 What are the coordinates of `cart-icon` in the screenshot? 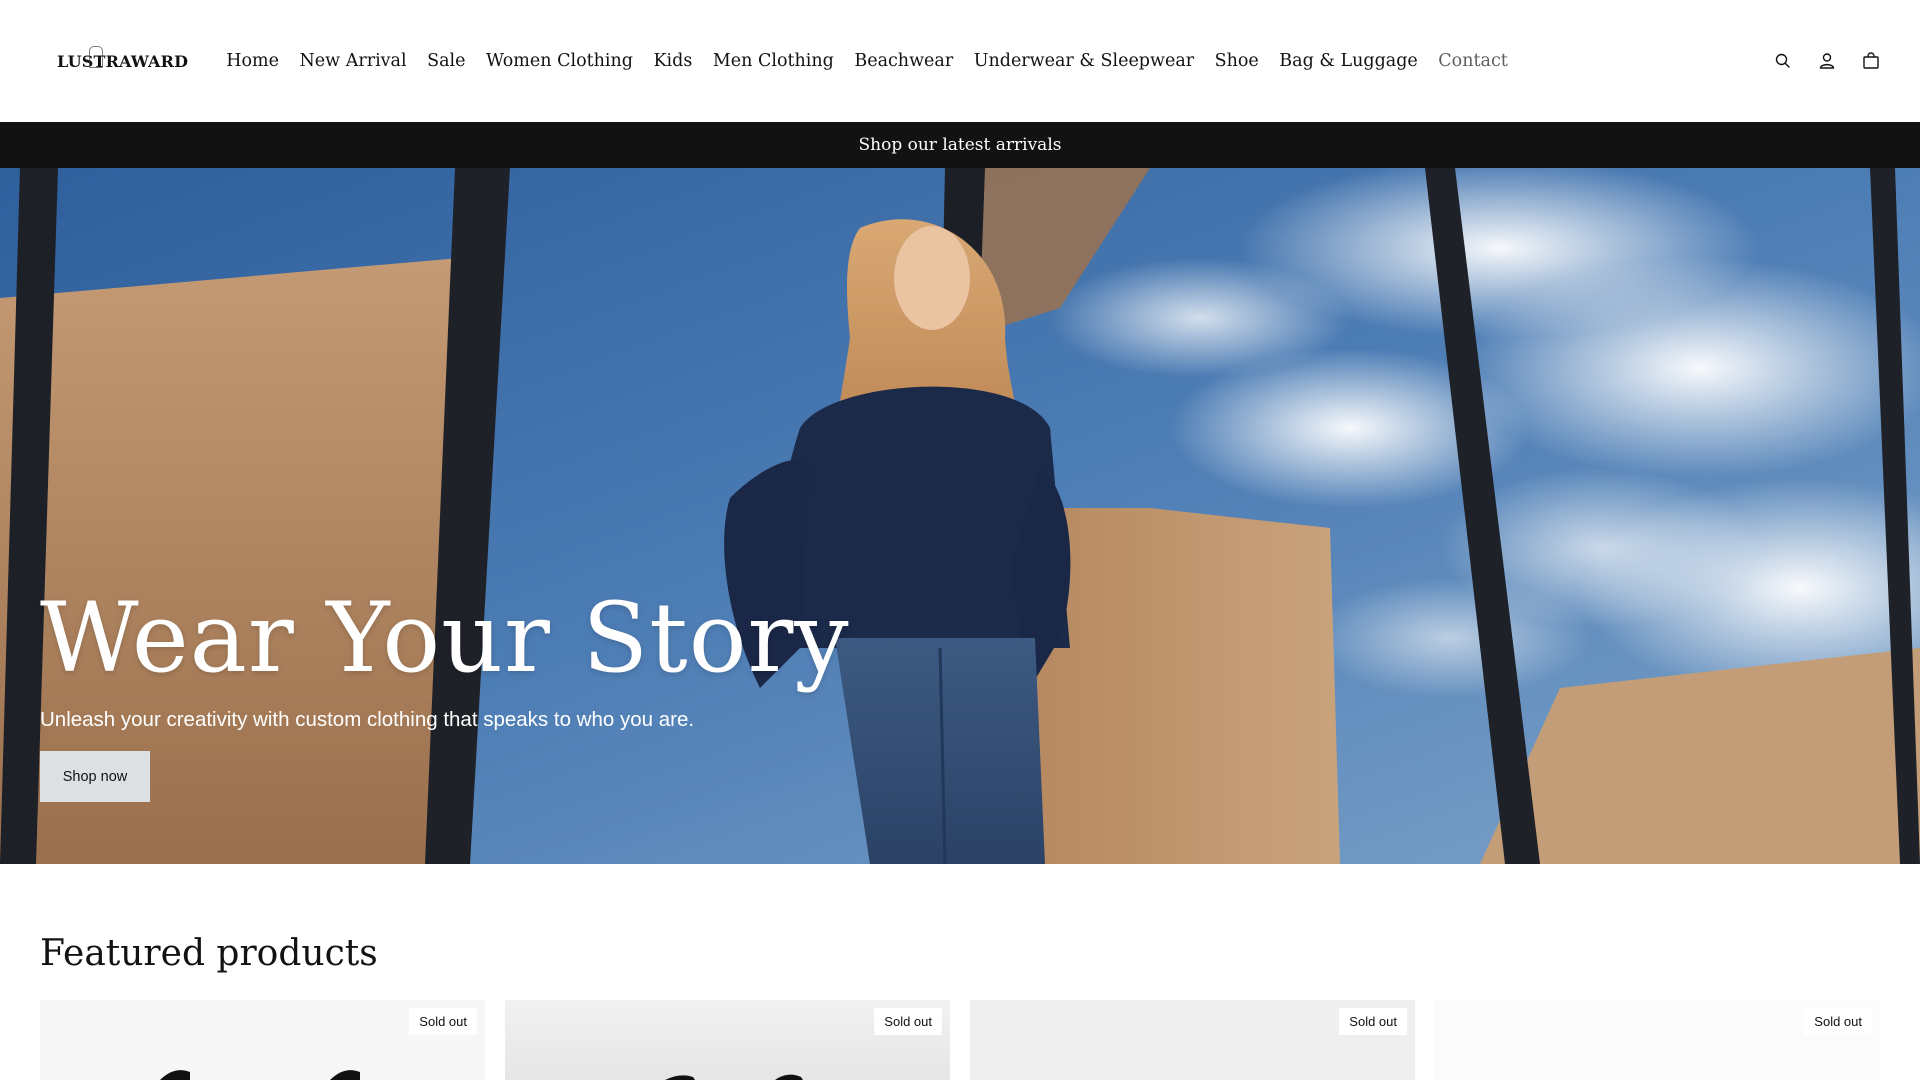 It's located at (1871, 61).